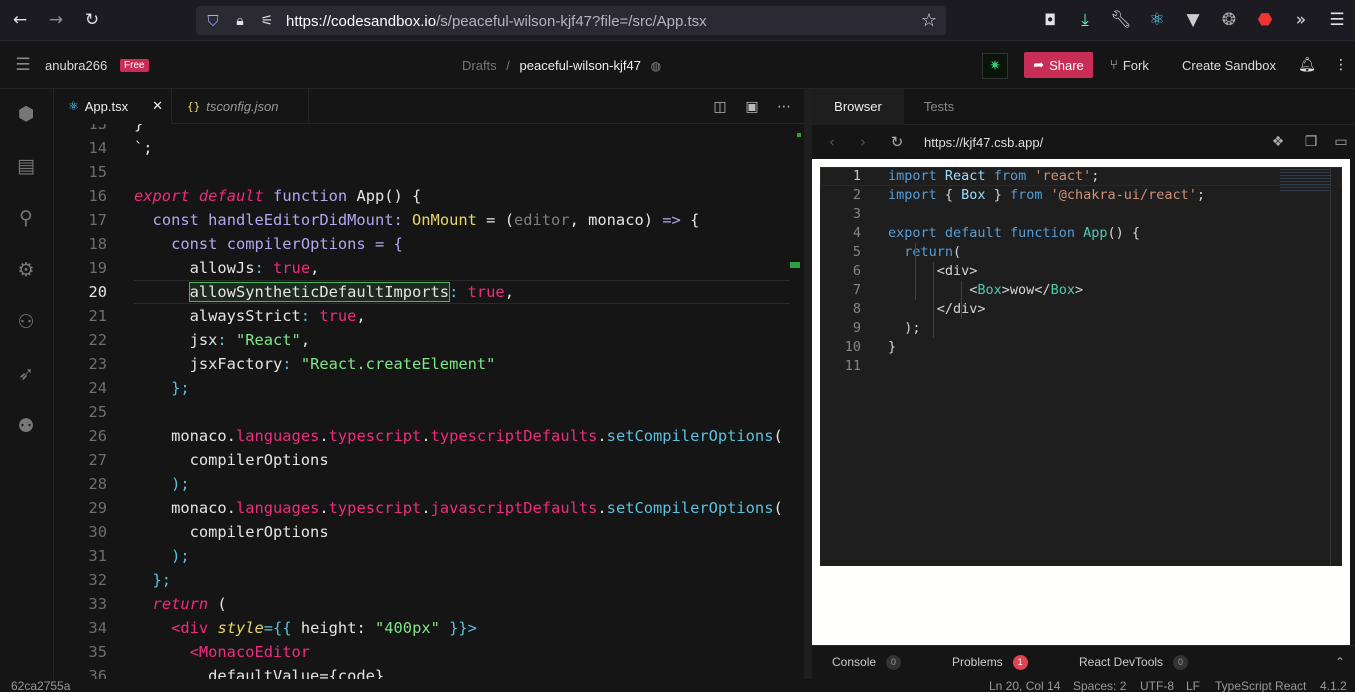 The image size is (1355, 692). I want to click on json-icon: {}, so click(194, 106).